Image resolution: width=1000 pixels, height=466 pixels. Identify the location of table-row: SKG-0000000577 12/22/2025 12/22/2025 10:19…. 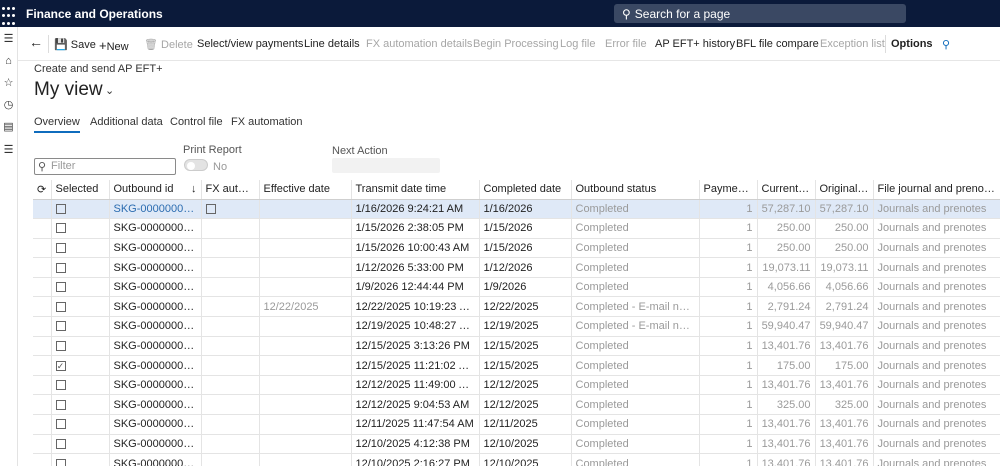
(516, 307).